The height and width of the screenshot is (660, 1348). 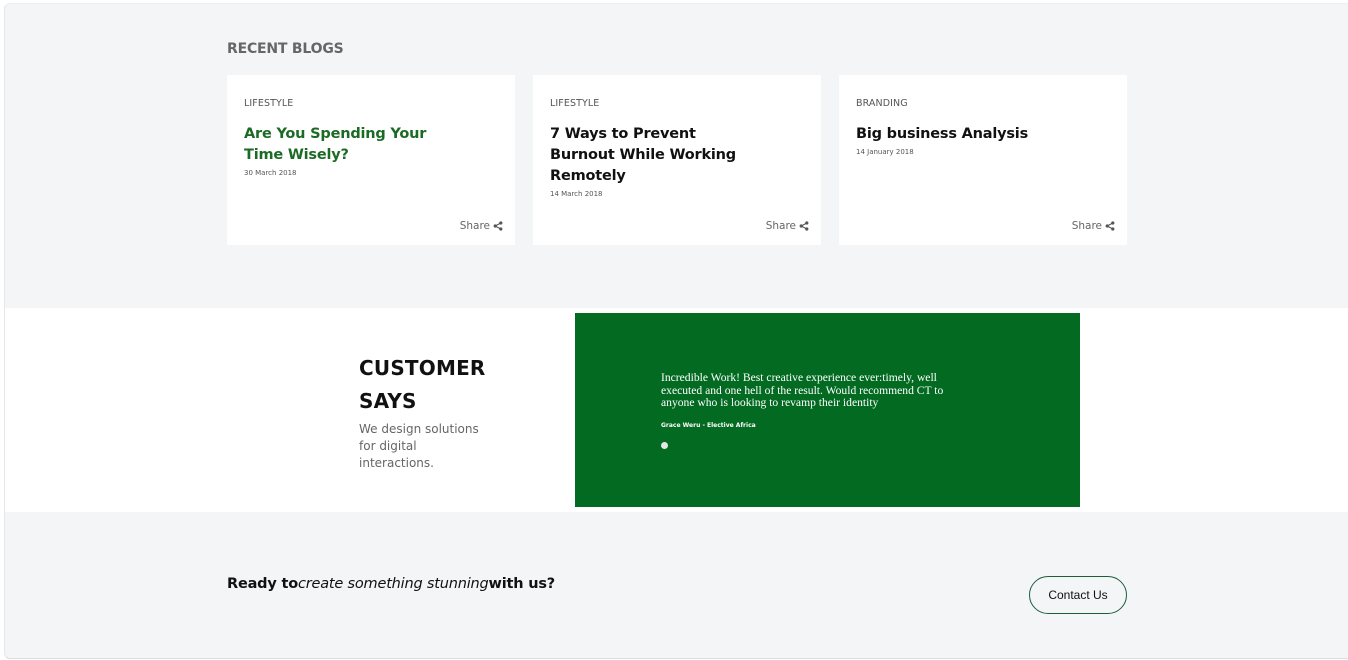 What do you see at coordinates (708, 425) in the screenshot?
I see `testimonial-author: Grace Weru - Elective Africa` at bounding box center [708, 425].